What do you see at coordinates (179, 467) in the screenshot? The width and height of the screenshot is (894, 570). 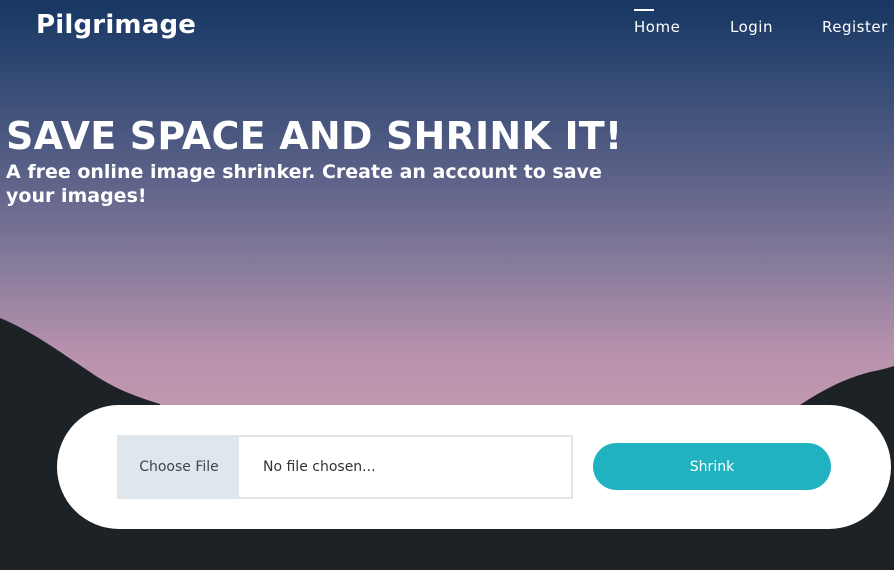 I see `choose-file-button: Choose File` at bounding box center [179, 467].